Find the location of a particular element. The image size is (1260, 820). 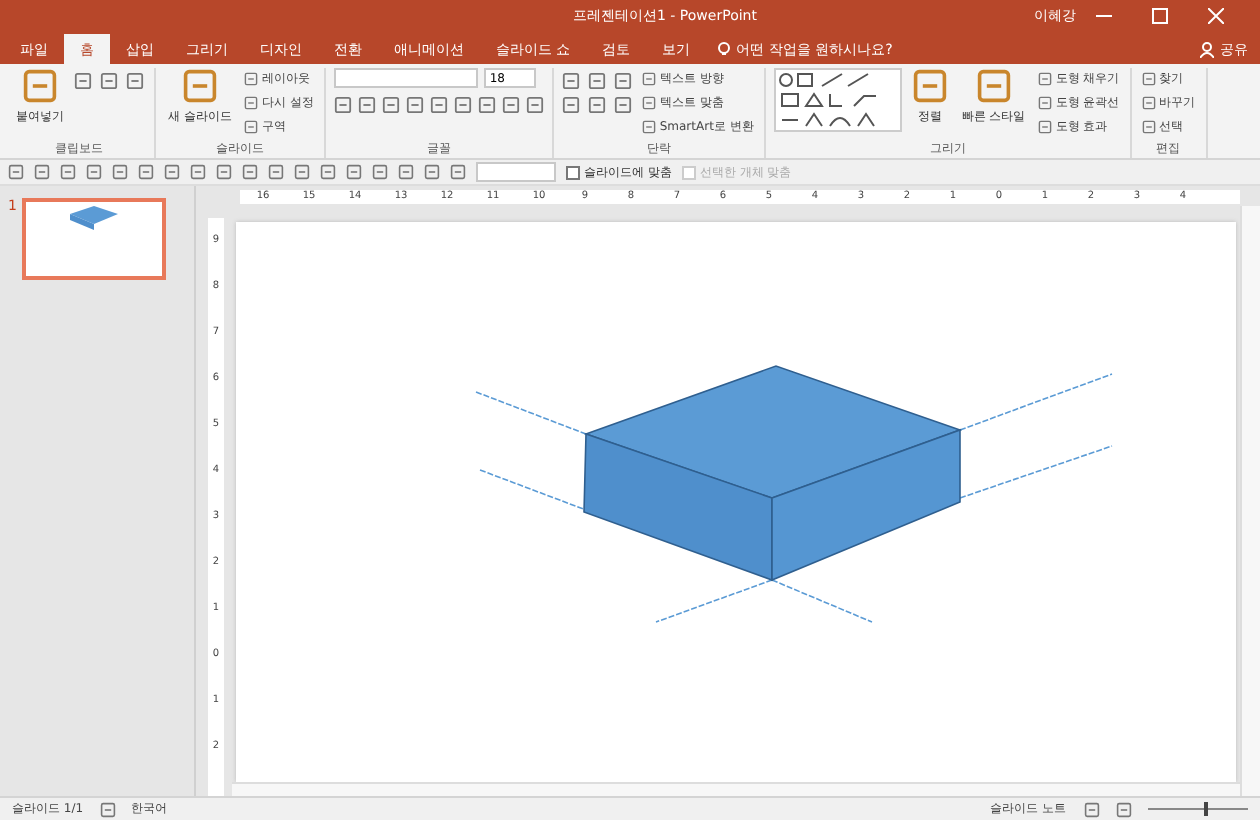

person-icon is located at coordinates (1207, 49).